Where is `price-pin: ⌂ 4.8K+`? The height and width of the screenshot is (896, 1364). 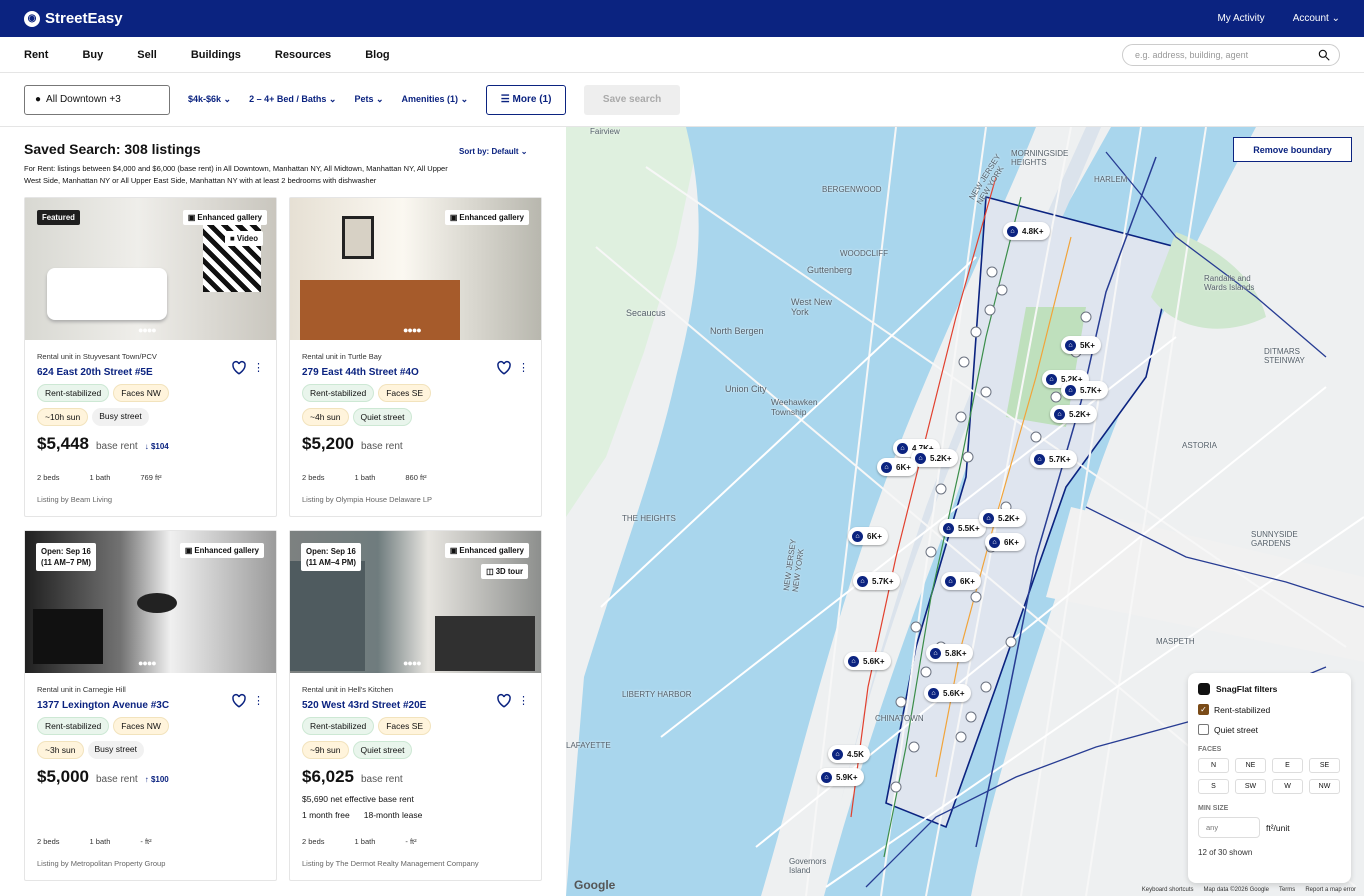 price-pin: ⌂ 4.8K+ is located at coordinates (1026, 231).